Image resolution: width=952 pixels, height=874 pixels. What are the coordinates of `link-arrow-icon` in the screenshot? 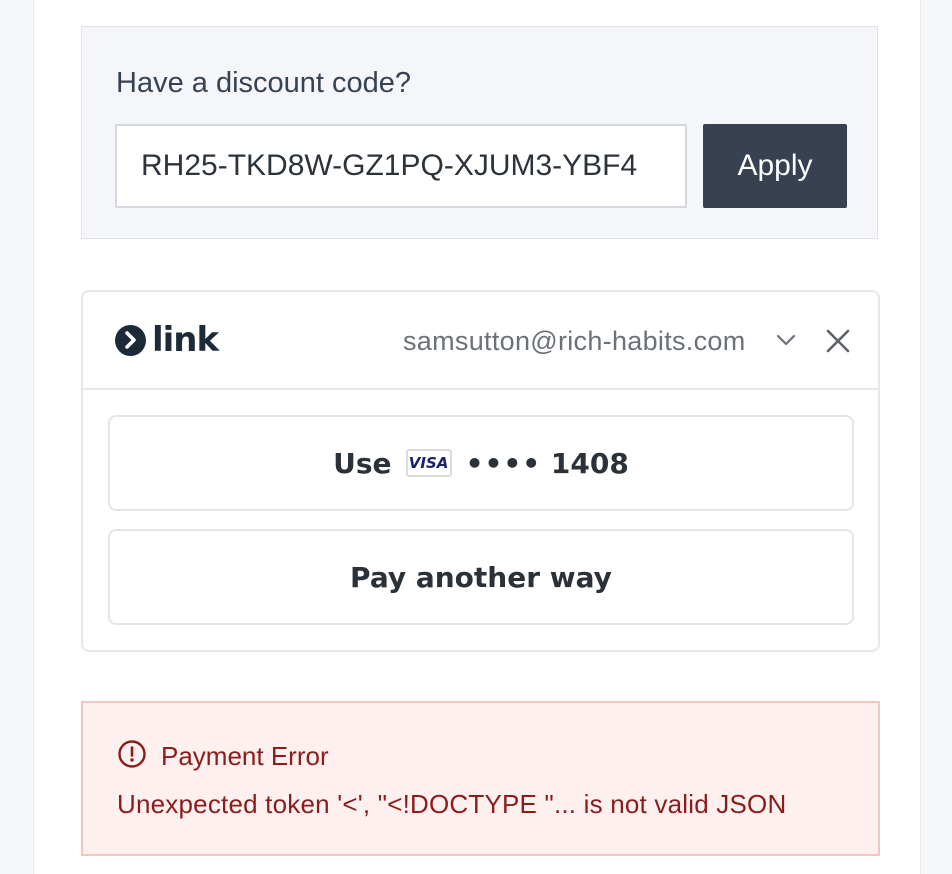 It's located at (130, 340).